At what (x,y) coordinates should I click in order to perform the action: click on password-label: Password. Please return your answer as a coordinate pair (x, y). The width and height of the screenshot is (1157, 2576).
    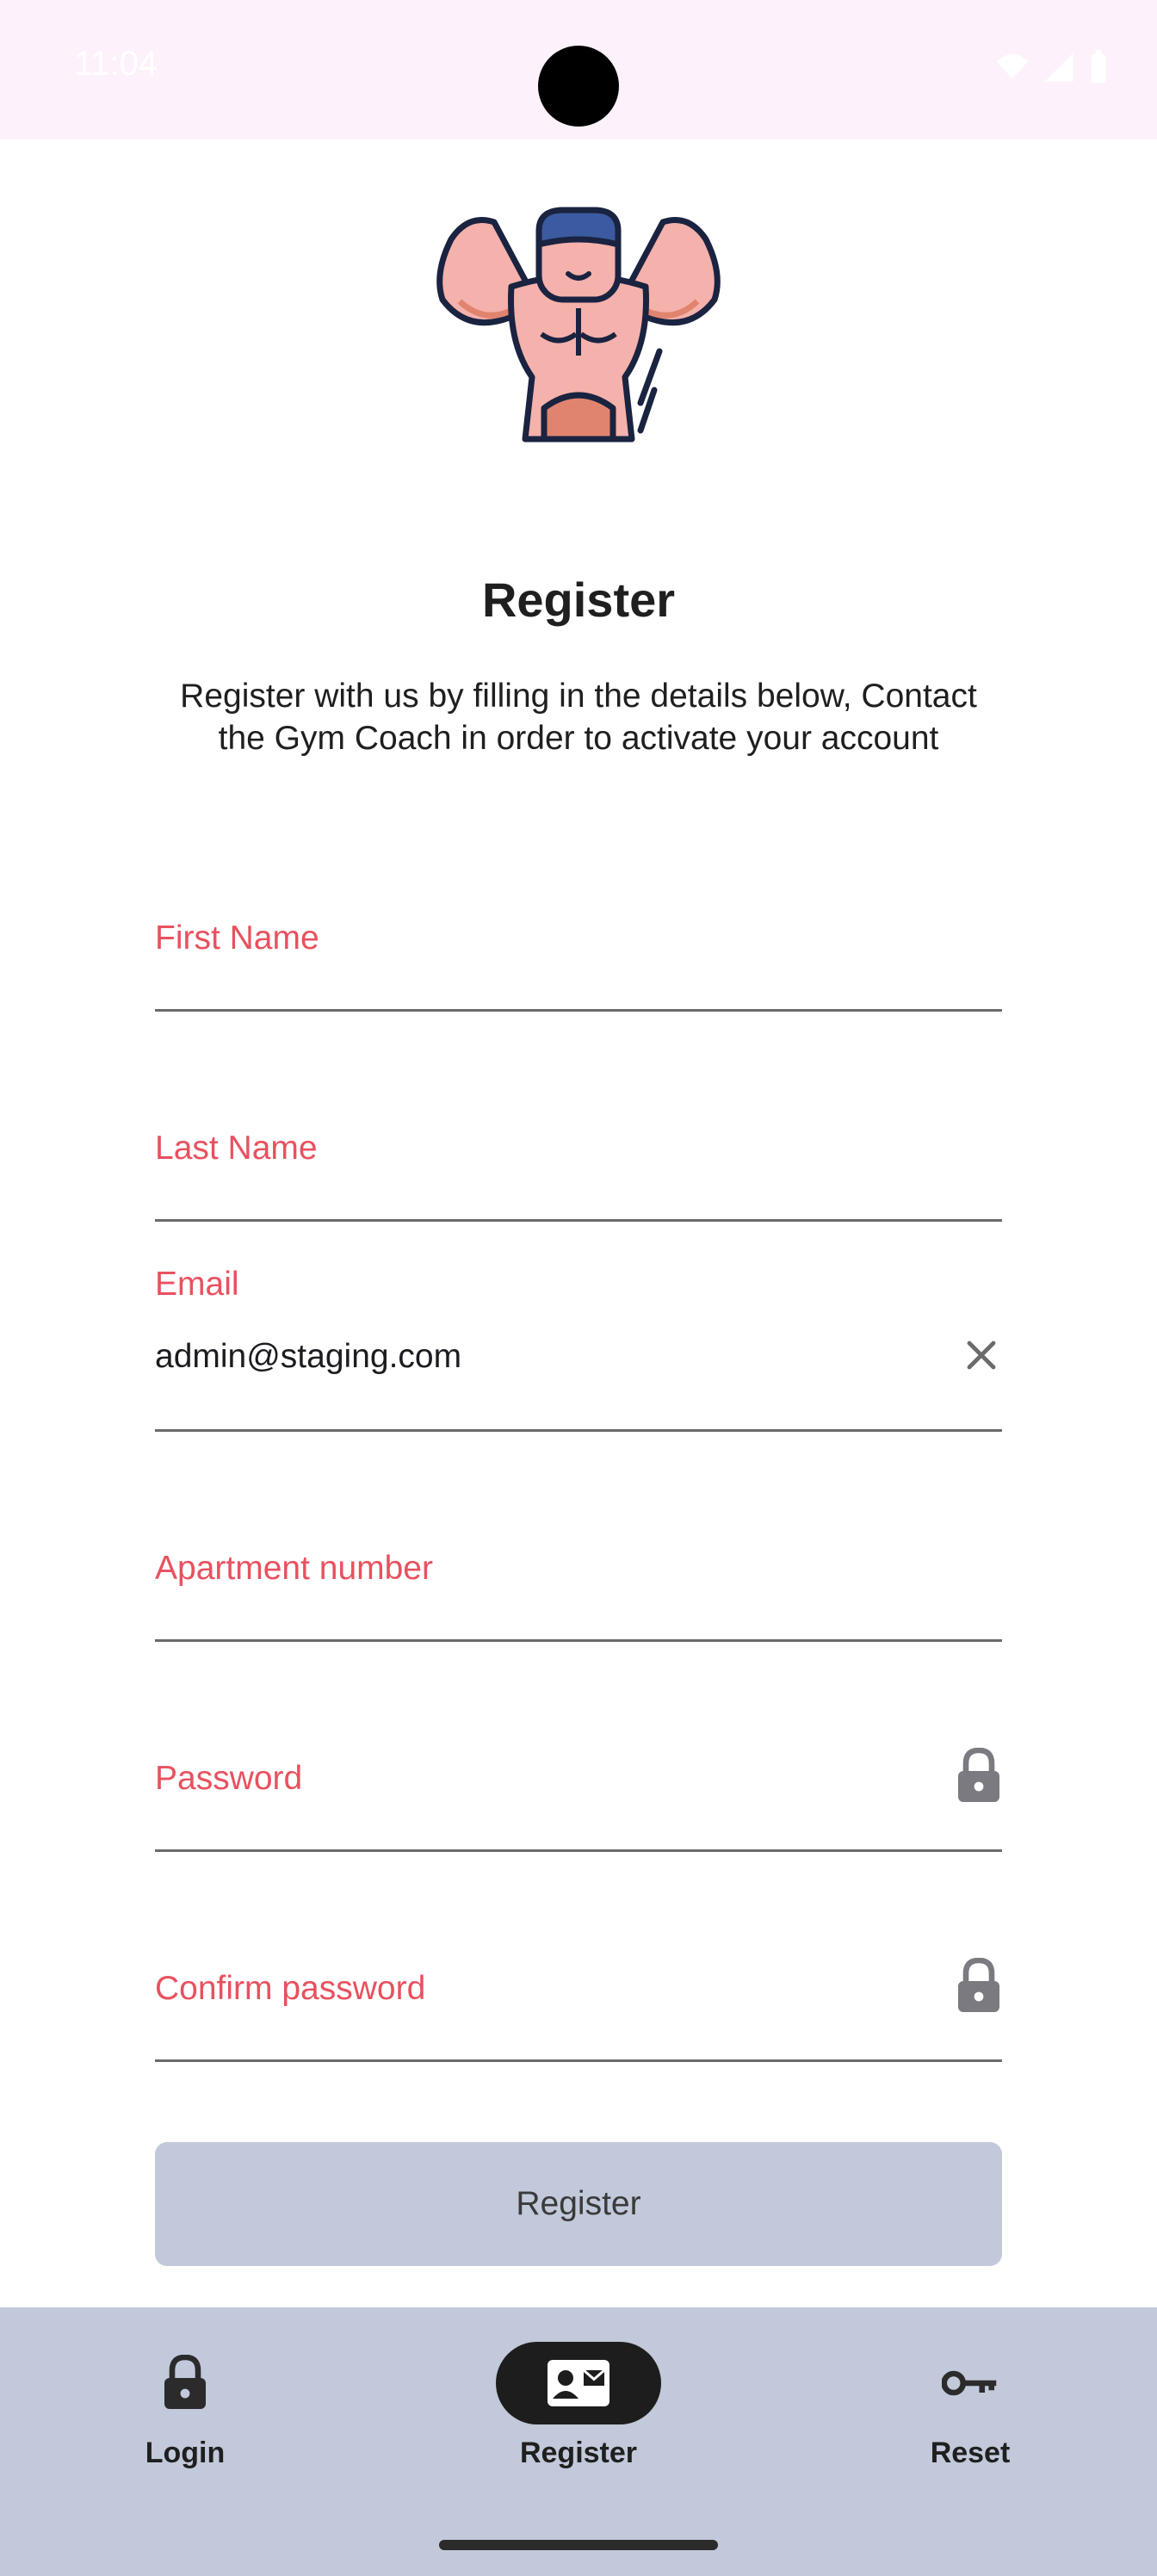
    Looking at the image, I should click on (229, 1778).